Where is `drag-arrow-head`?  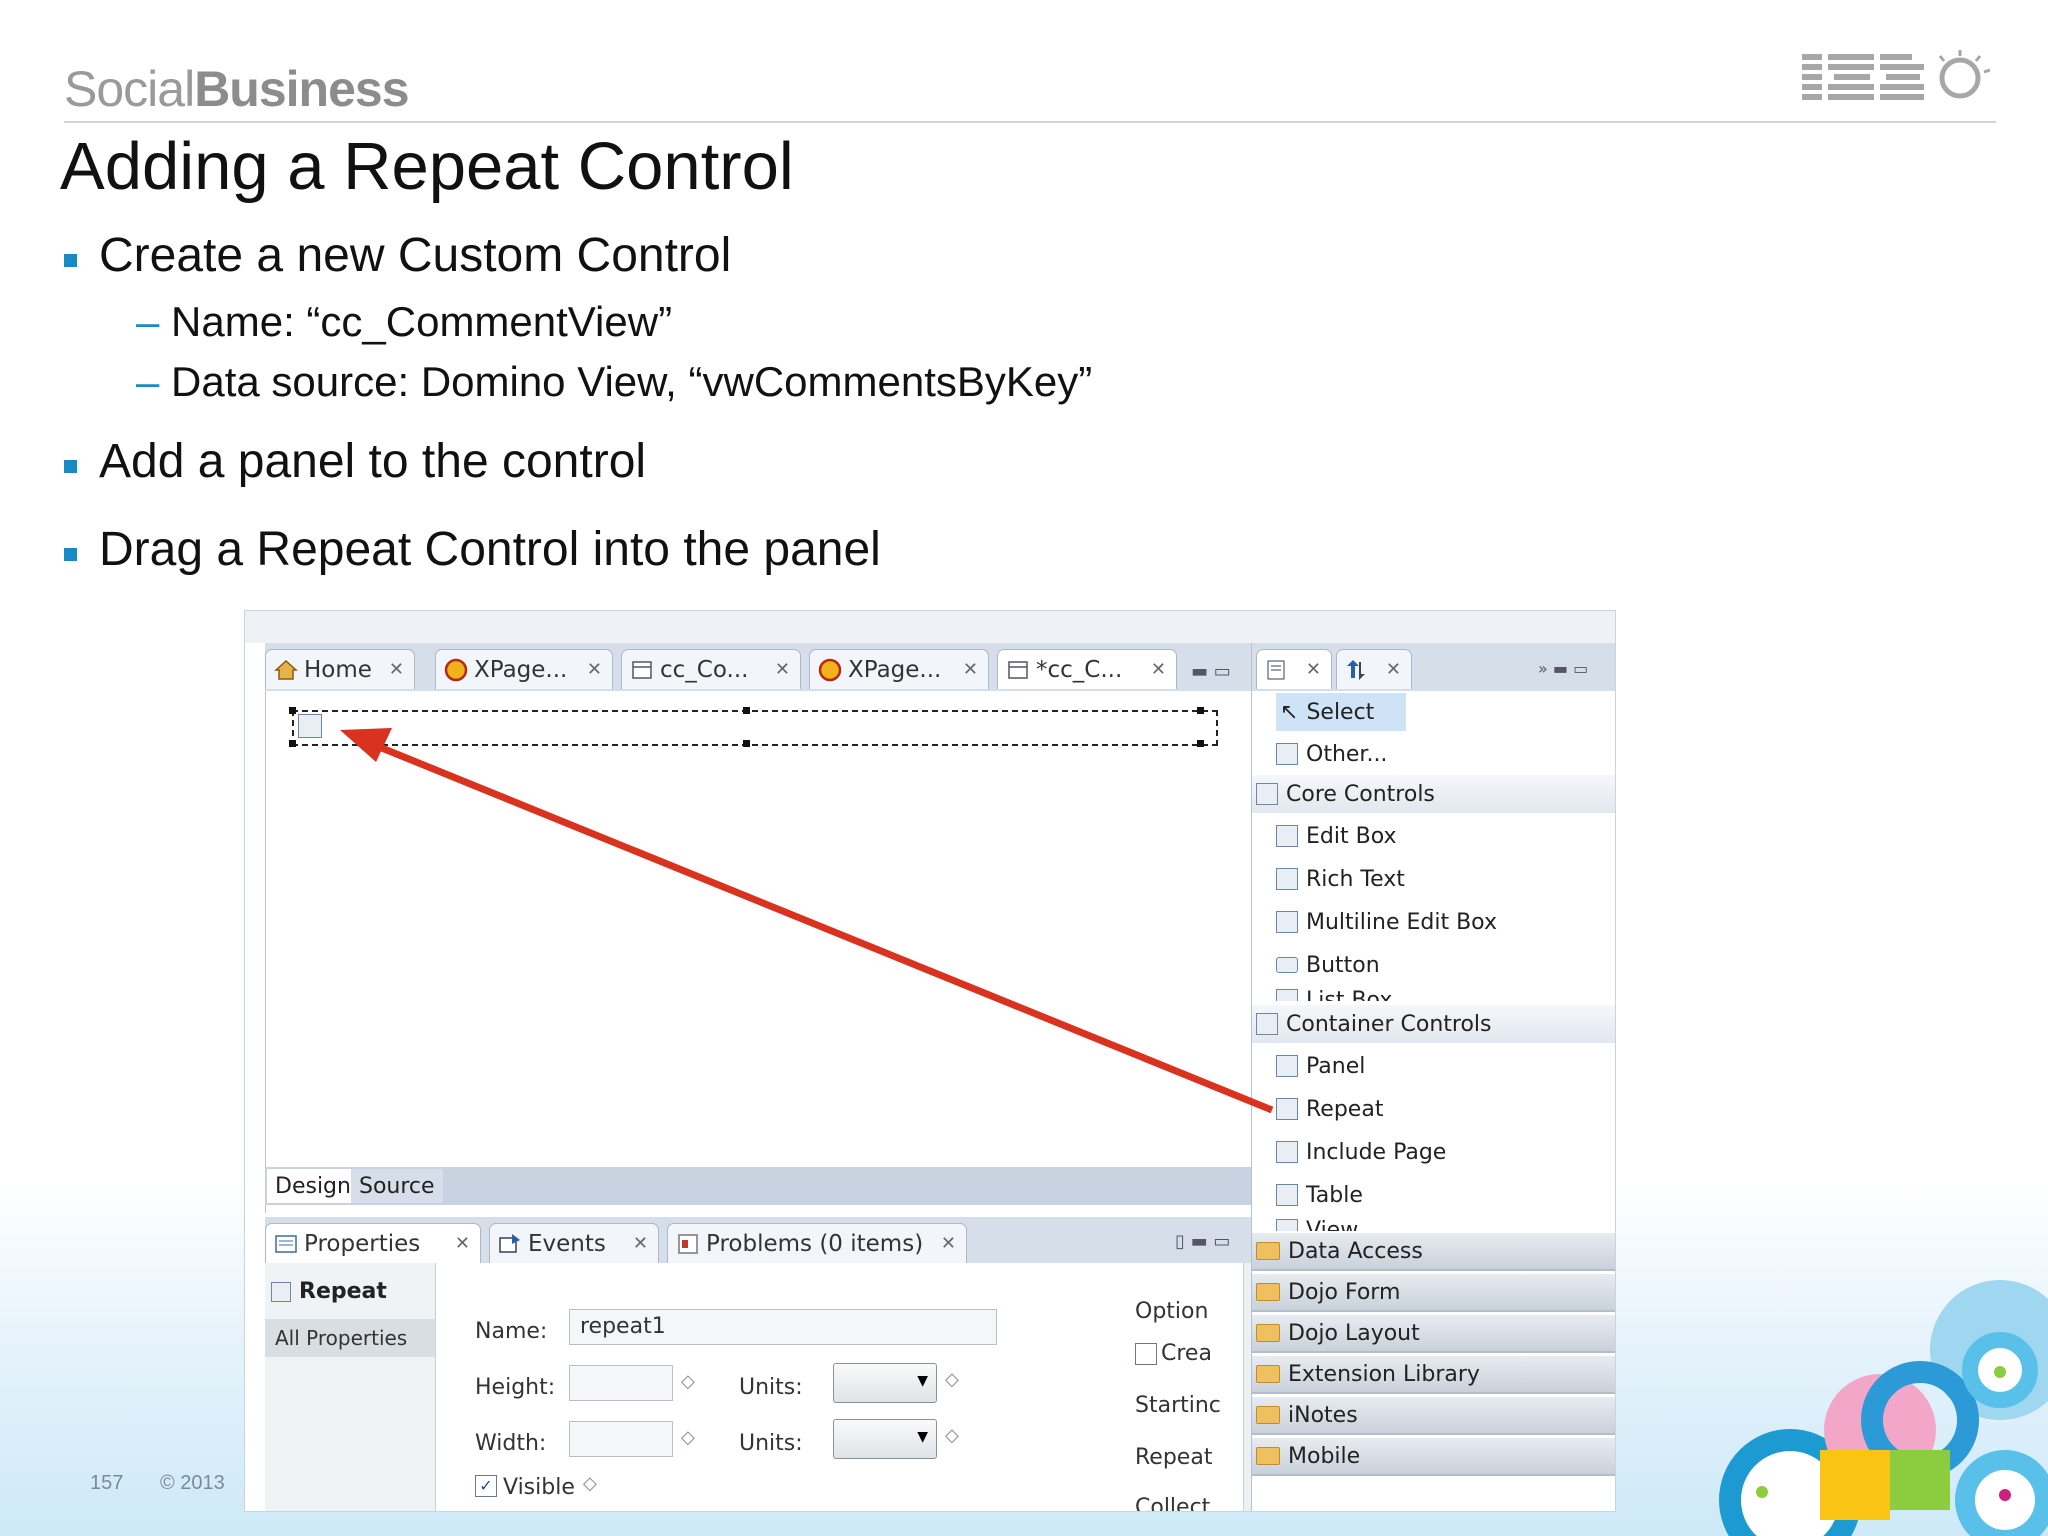 drag-arrow-head is located at coordinates (366, 745).